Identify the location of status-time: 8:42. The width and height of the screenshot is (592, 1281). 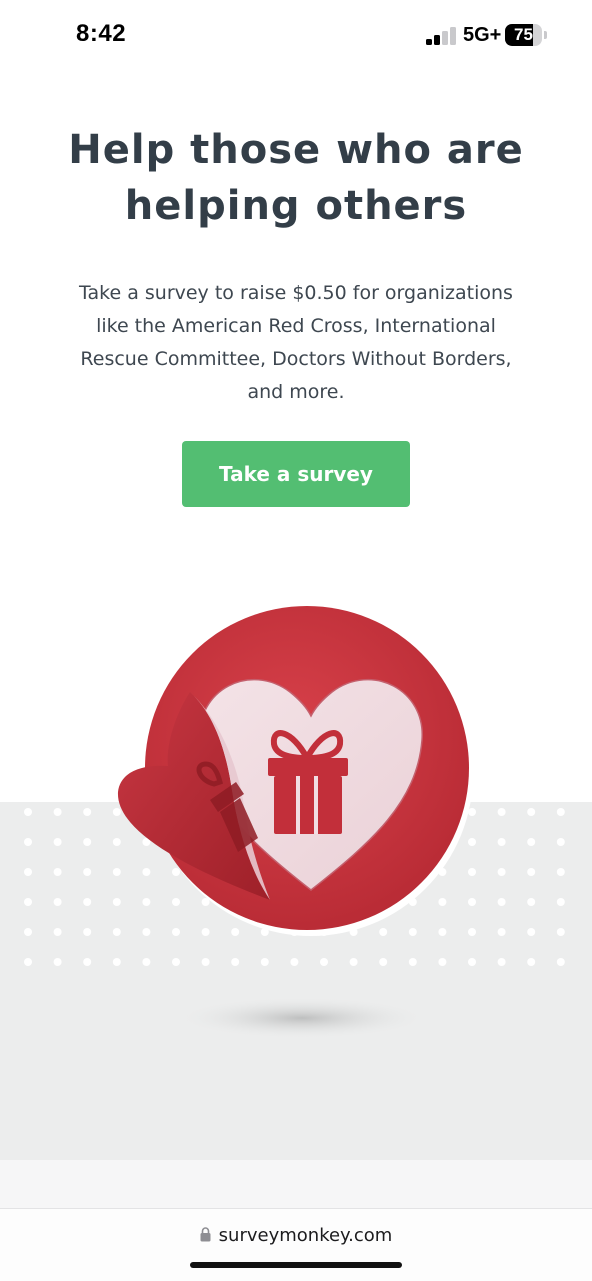
(101, 33).